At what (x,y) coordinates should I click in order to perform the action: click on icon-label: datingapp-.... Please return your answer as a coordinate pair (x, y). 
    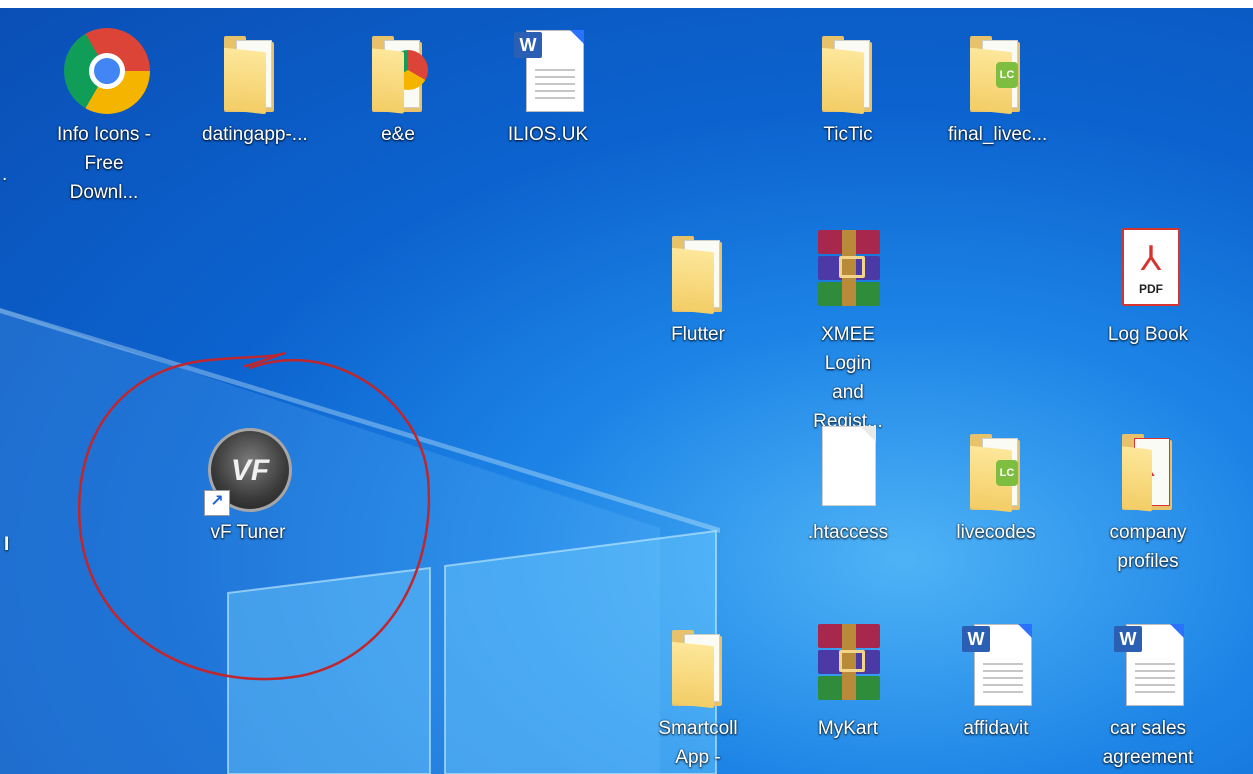
    Looking at the image, I should click on (255, 134).